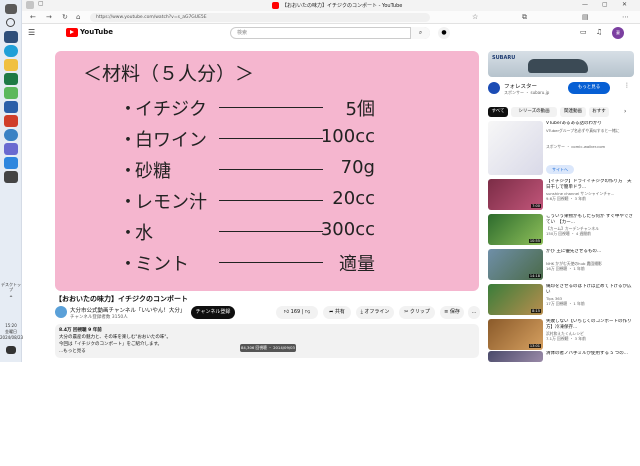 Image resolution: width=640 pixels, height=466 pixels. I want to click on microphone-icon: ●, so click(444, 33).